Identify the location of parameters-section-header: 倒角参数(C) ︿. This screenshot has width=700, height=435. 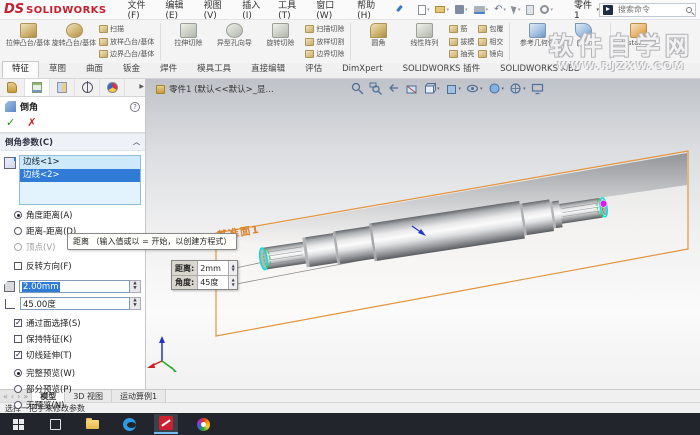
(72, 142).